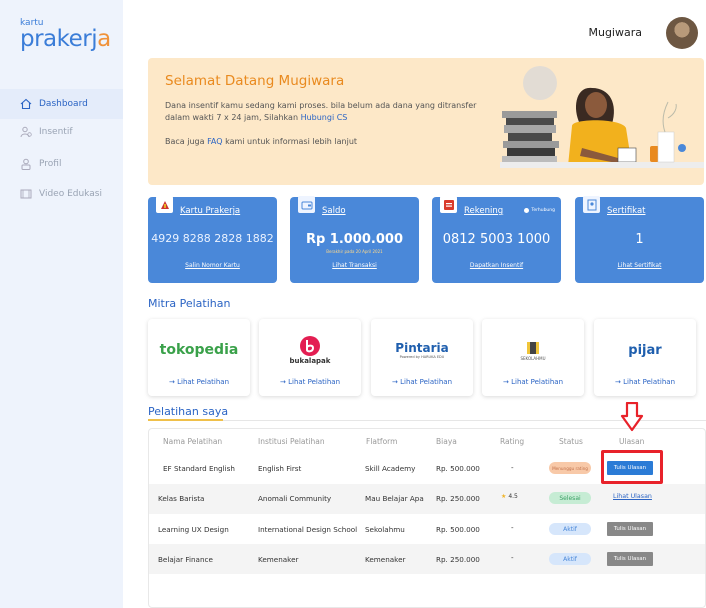 This screenshot has height=608, width=706. I want to click on sidebar-item-insentif: Insentif, so click(61, 132).